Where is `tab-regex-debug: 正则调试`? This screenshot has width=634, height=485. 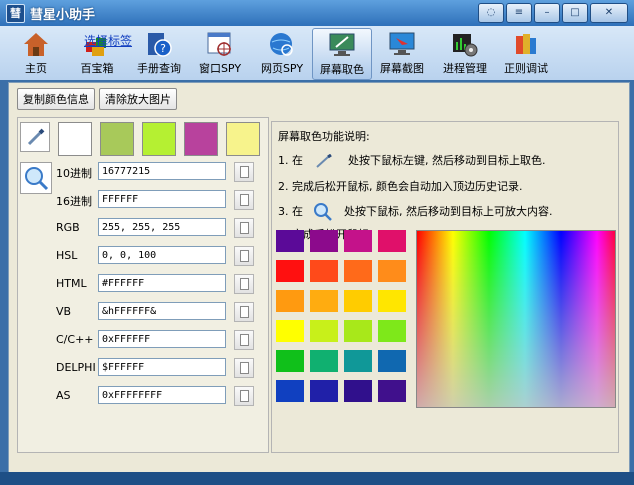
tab-regex-debug: 正则调试 is located at coordinates (526, 53).